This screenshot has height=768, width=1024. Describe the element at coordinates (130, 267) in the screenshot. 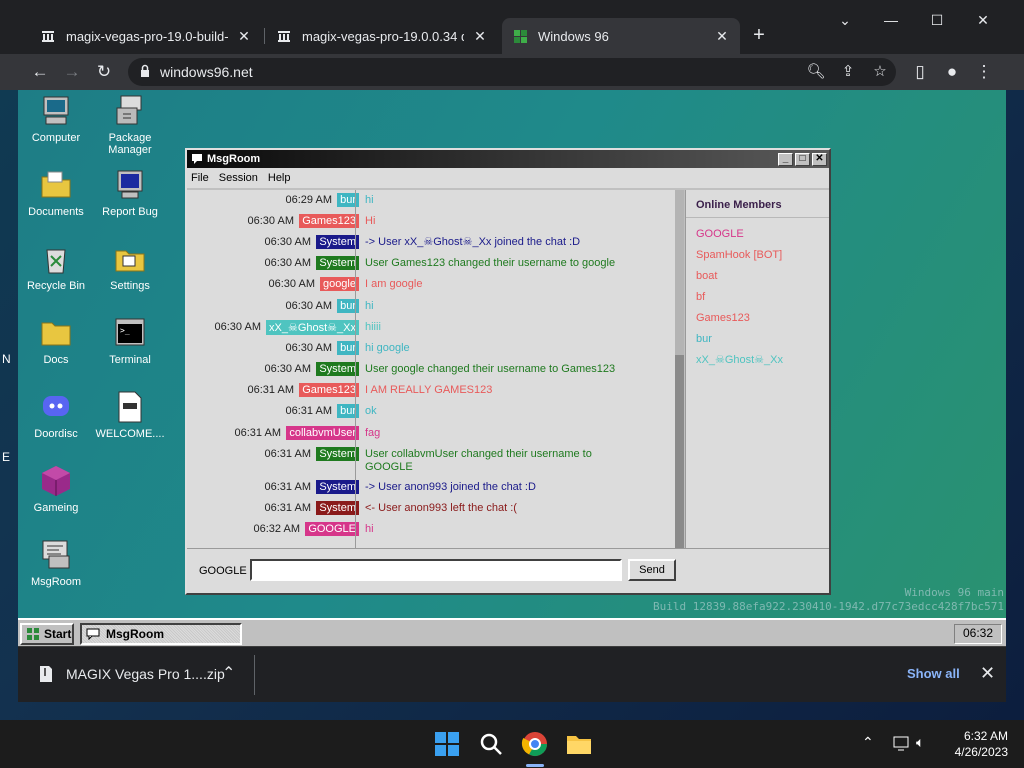

I see `desktop-icon-settings: Settings` at that location.